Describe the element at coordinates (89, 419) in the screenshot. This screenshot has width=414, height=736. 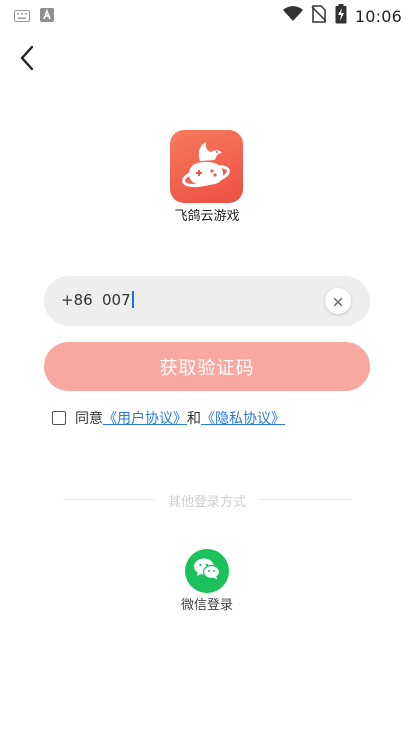
I see `agree-prefix: 同意` at that location.